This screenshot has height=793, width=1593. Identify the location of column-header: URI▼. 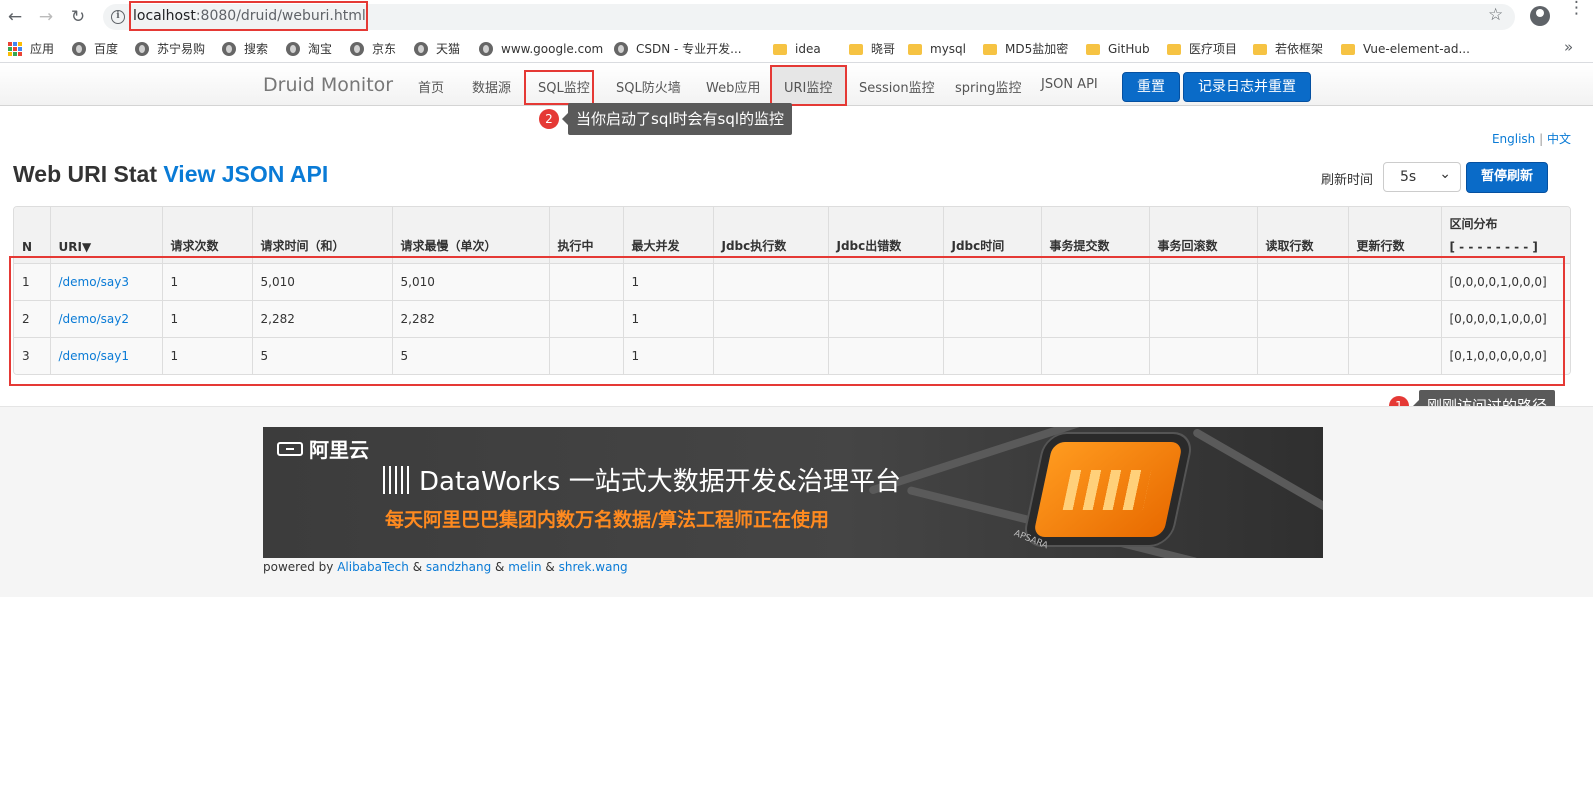
(105, 235).